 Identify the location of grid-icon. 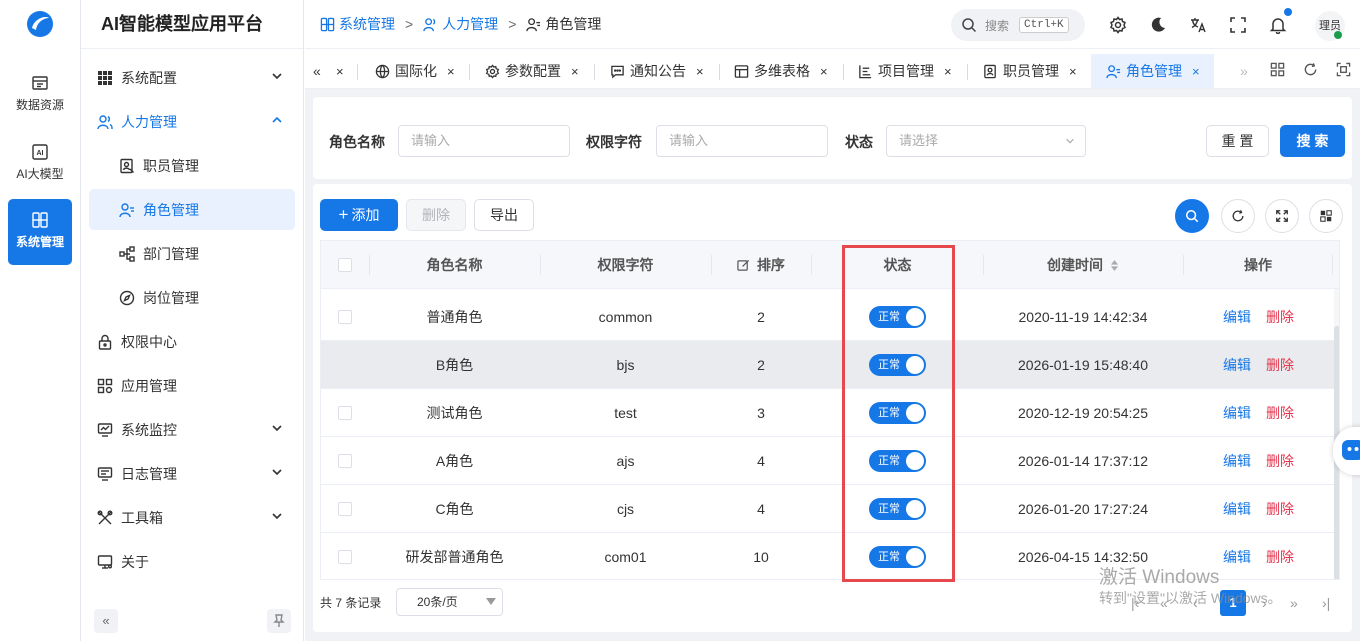
(1277, 69).